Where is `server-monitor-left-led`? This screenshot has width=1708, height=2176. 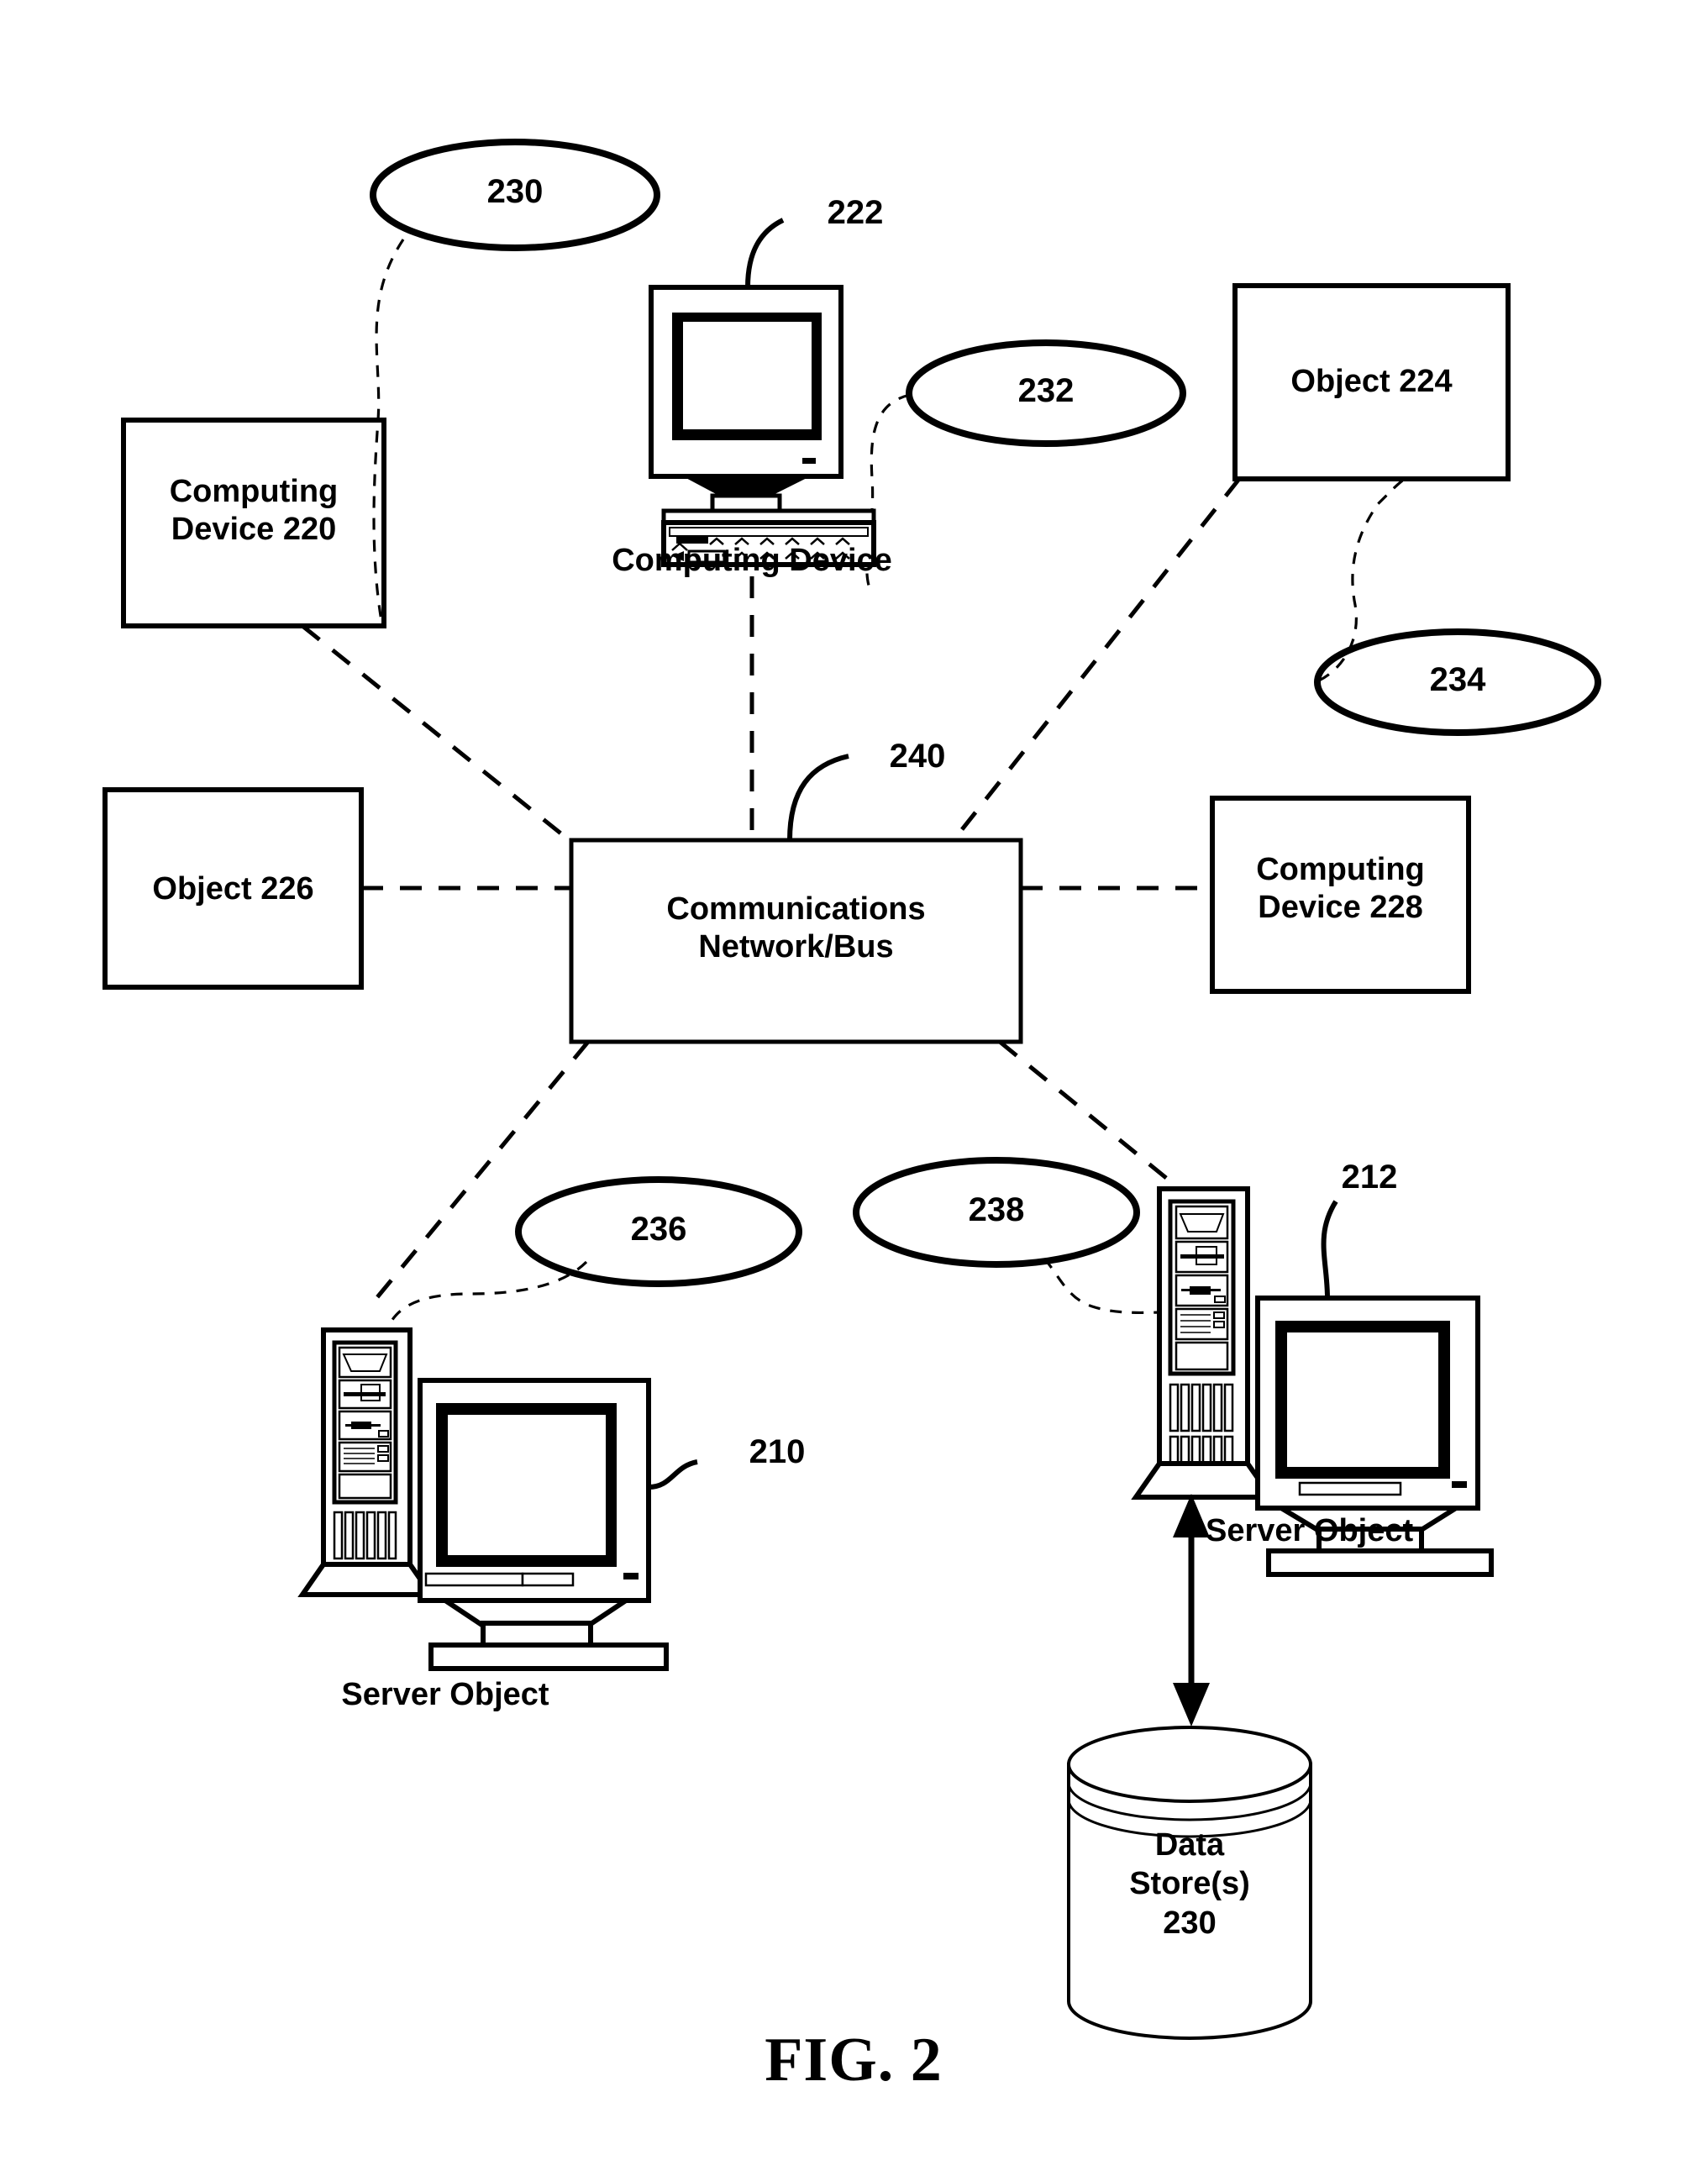 server-monitor-left-led is located at coordinates (631, 1576).